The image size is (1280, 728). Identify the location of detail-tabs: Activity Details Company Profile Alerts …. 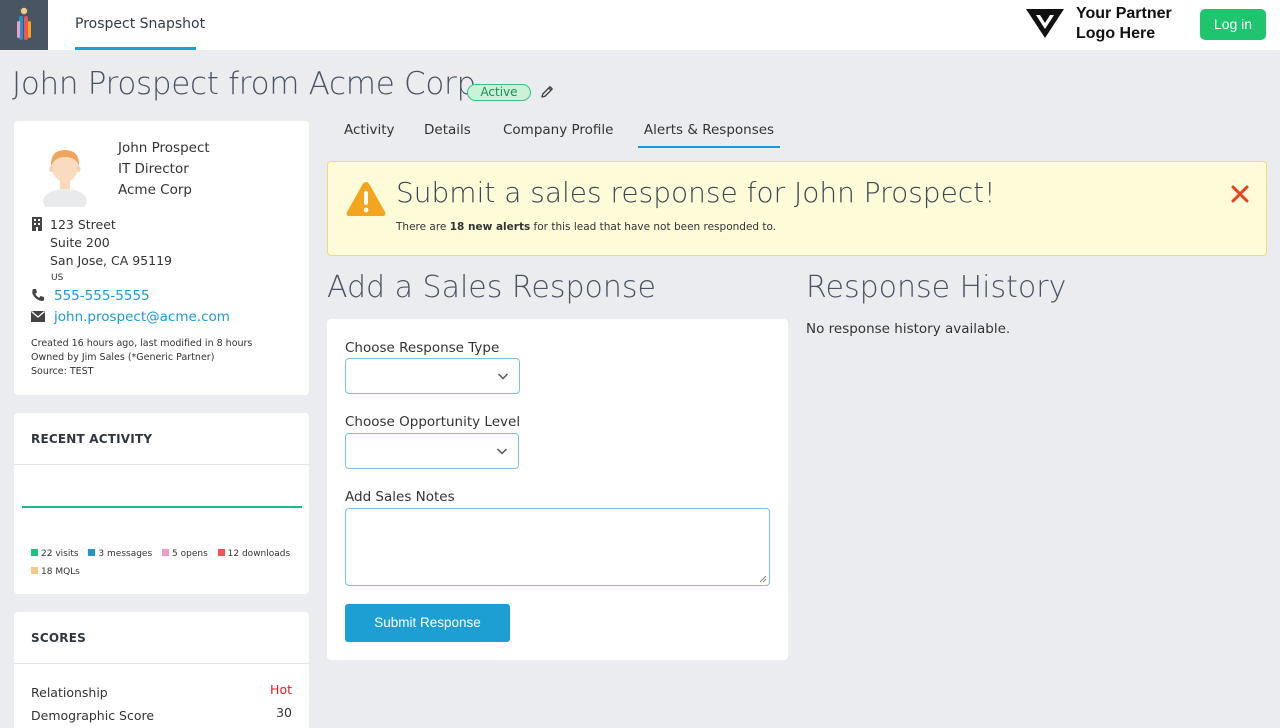
(797, 131).